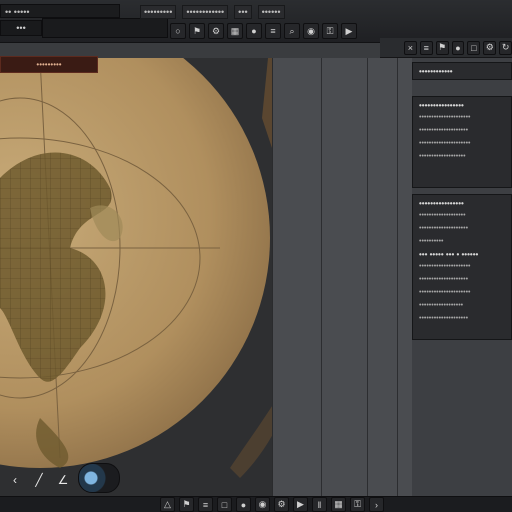 The height and width of the screenshot is (512, 512). What do you see at coordinates (39, 480) in the screenshot?
I see `slash-icon: ╱` at bounding box center [39, 480].